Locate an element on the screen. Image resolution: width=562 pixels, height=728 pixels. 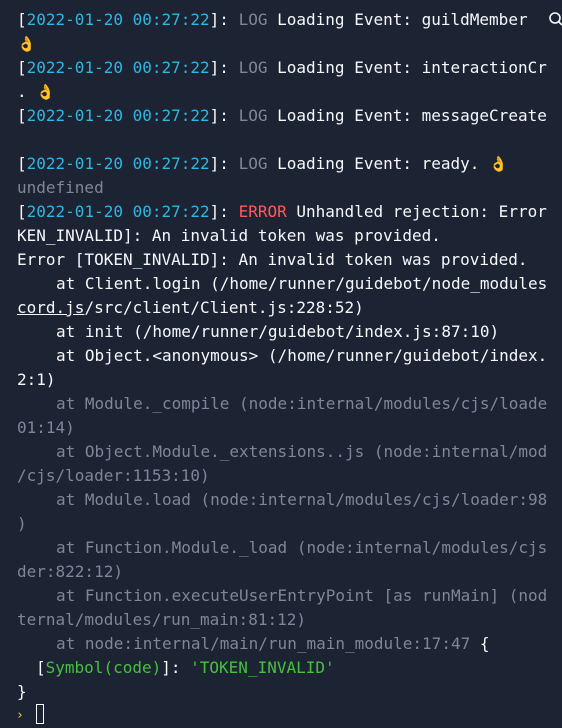
error-message: Unhandled rejection: Error is located at coordinates (421, 211).